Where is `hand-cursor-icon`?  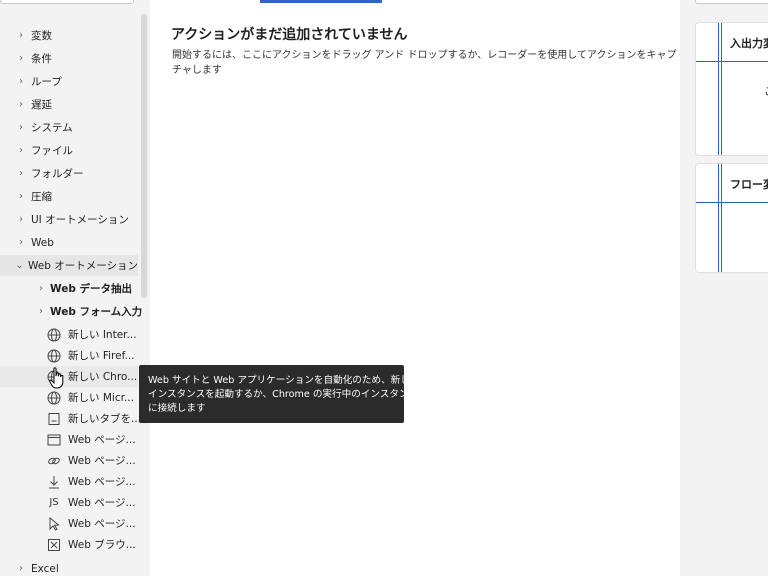
hand-cursor-icon is located at coordinates (57, 378).